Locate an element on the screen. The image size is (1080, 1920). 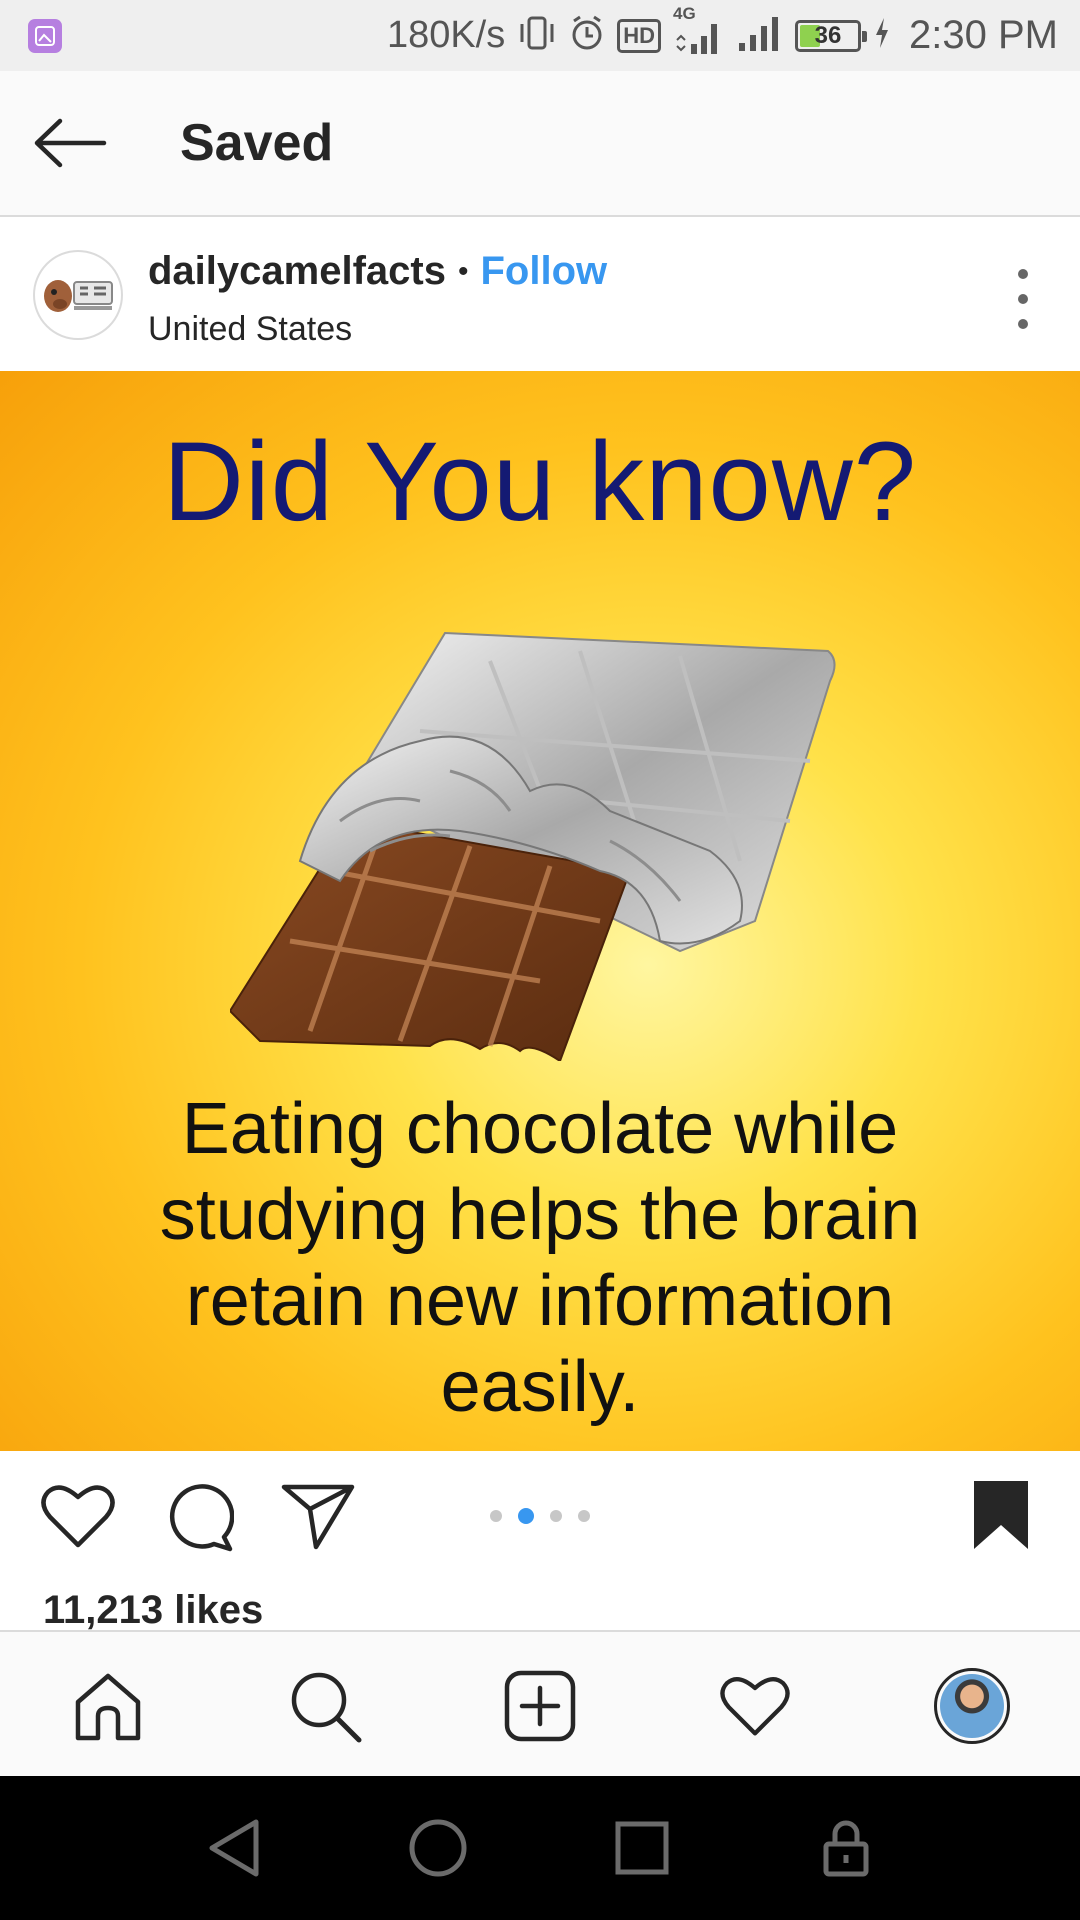
triangle-back-icon is located at coordinates (234, 1848).